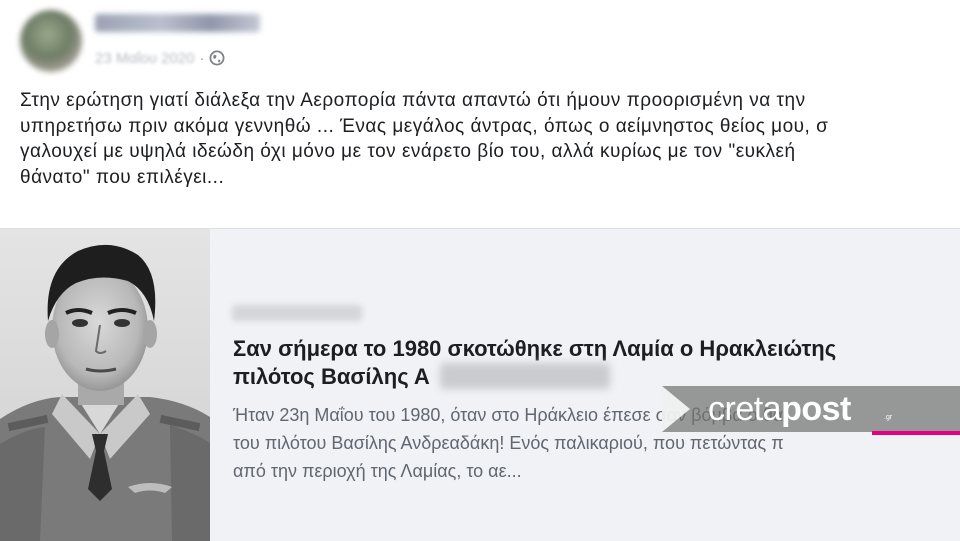  What do you see at coordinates (51, 41) in the screenshot?
I see `author-avatar` at bounding box center [51, 41].